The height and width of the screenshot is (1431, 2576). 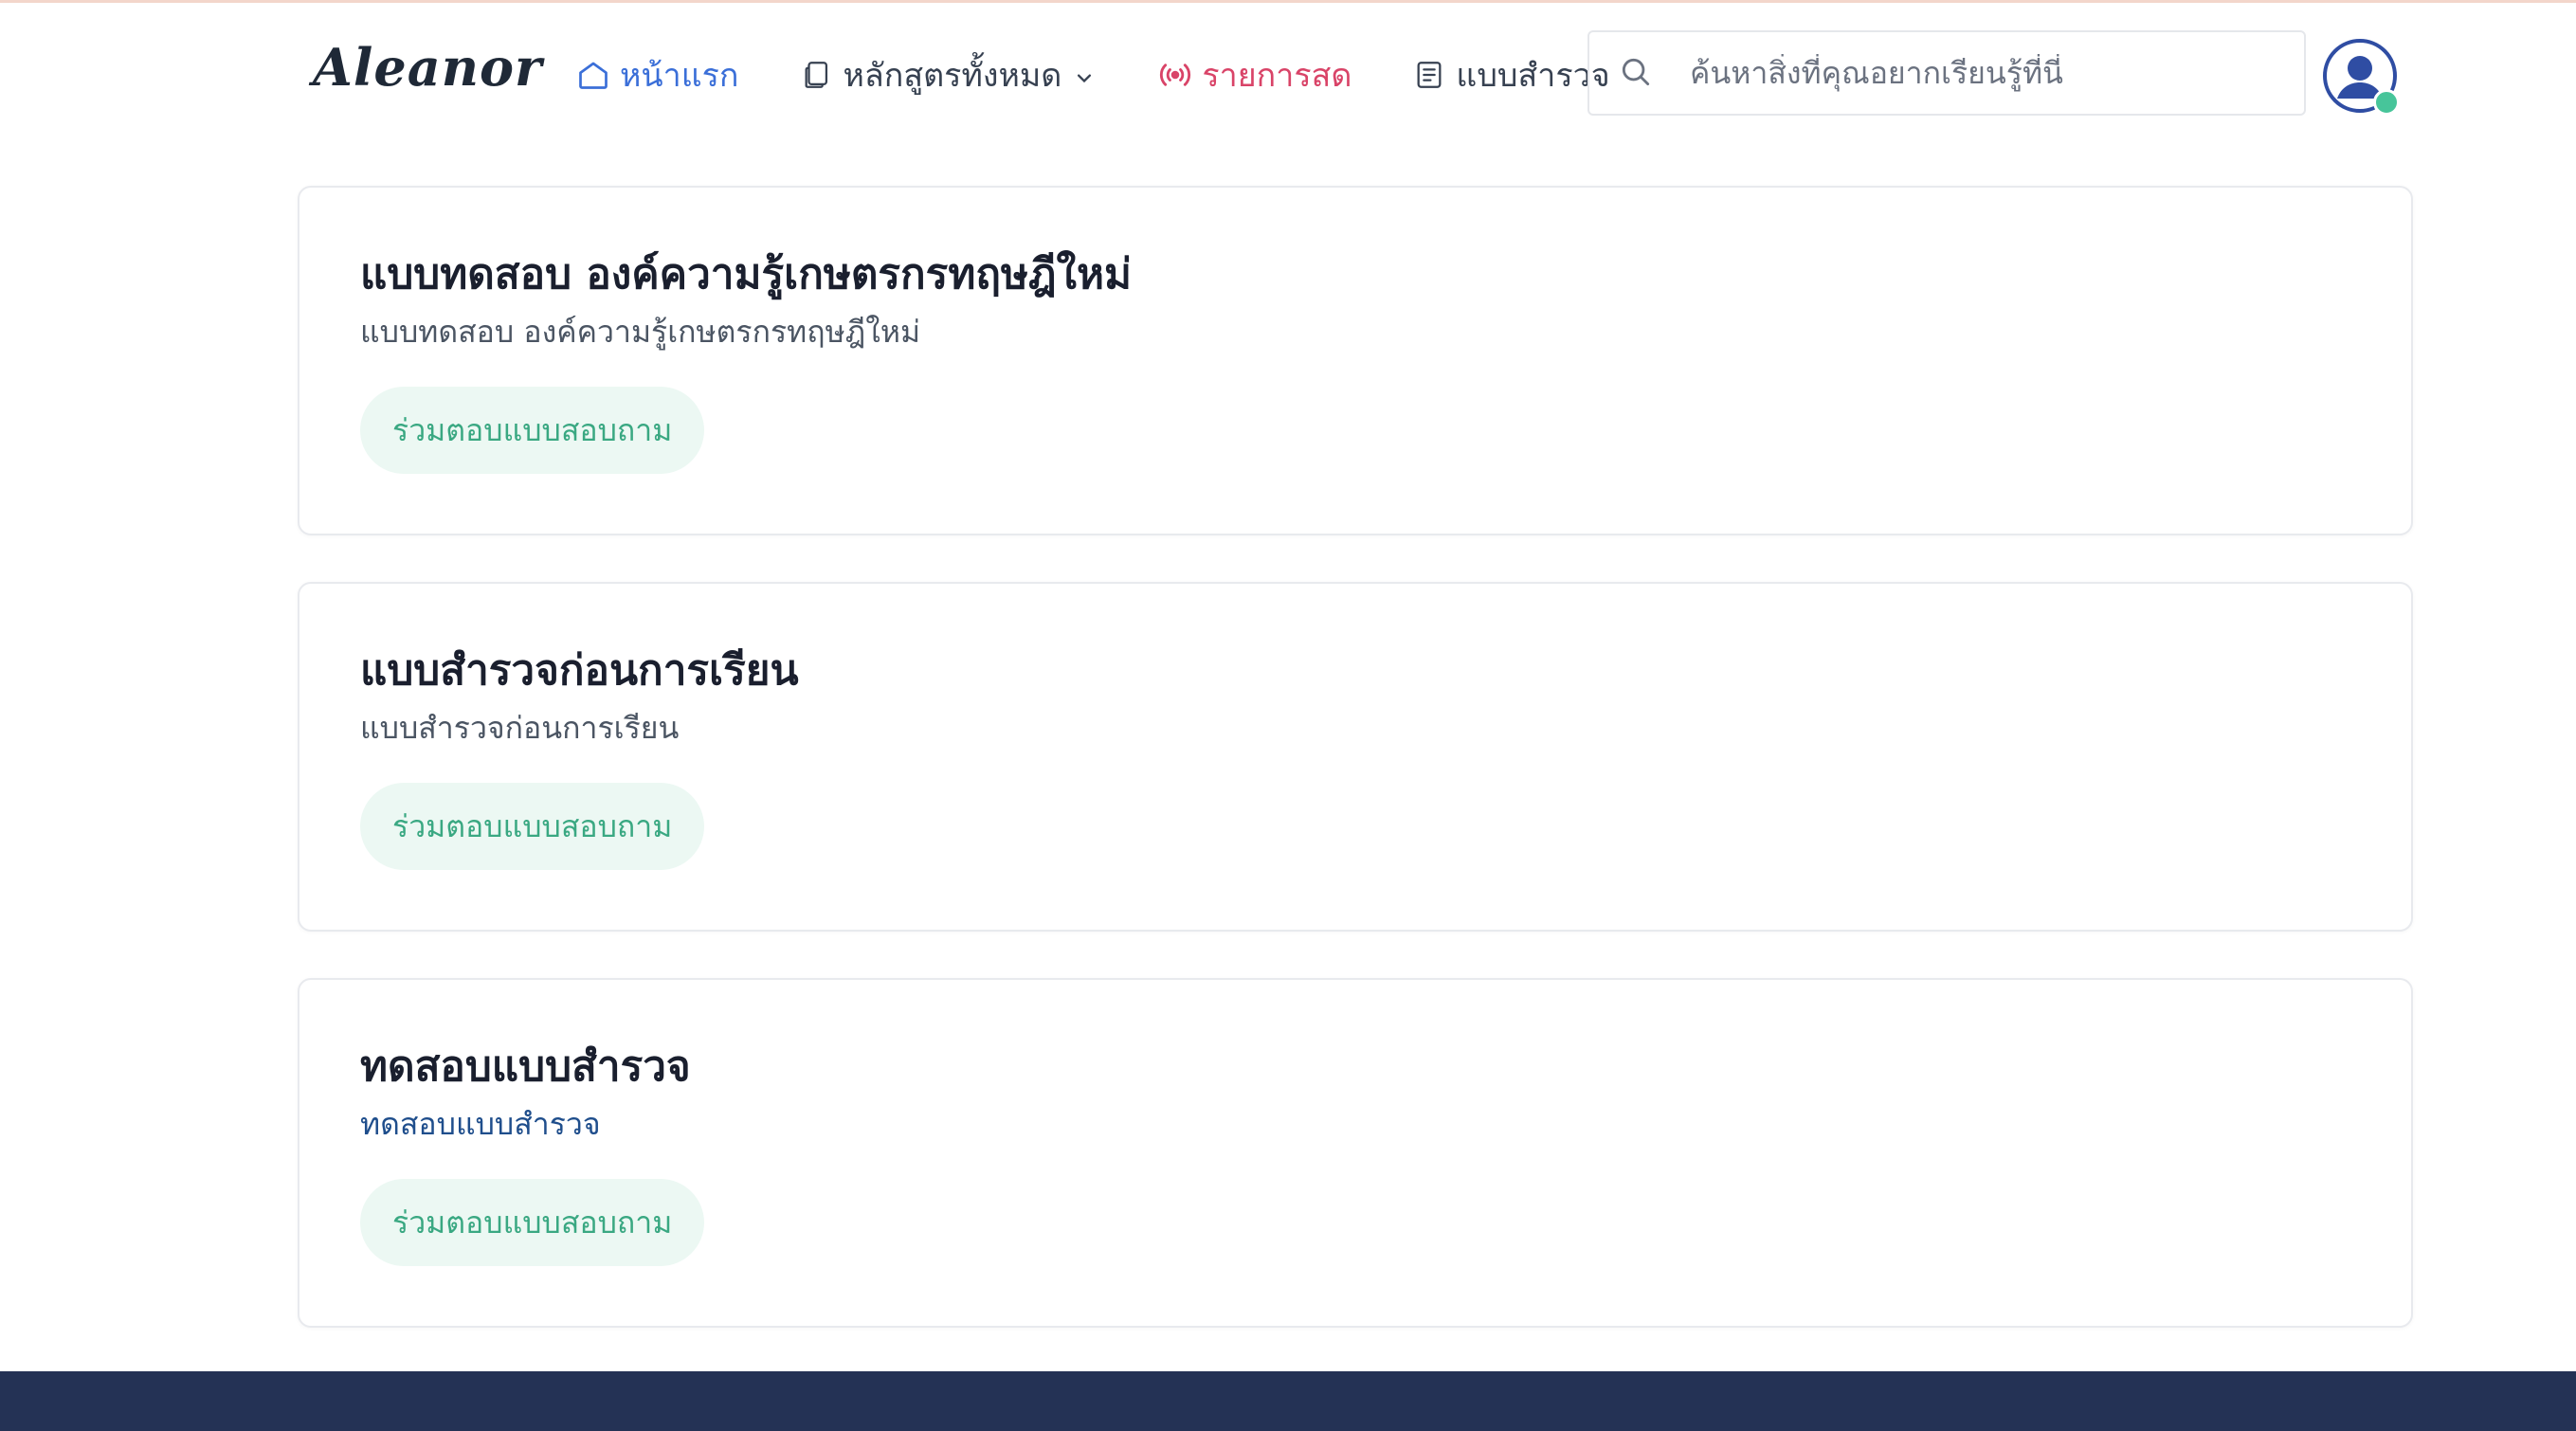 I want to click on nav-live: รายการสด, so click(x=1253, y=74).